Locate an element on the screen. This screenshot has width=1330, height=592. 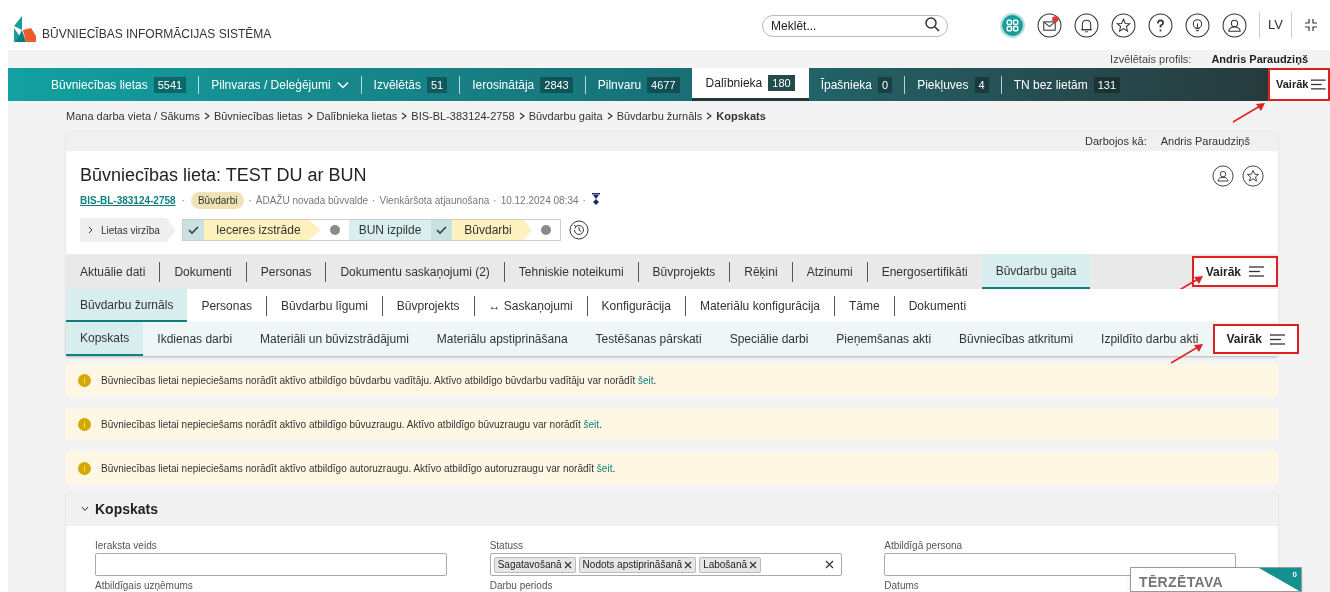
tab: Izpildīto darbu akti is located at coordinates (1150, 339).